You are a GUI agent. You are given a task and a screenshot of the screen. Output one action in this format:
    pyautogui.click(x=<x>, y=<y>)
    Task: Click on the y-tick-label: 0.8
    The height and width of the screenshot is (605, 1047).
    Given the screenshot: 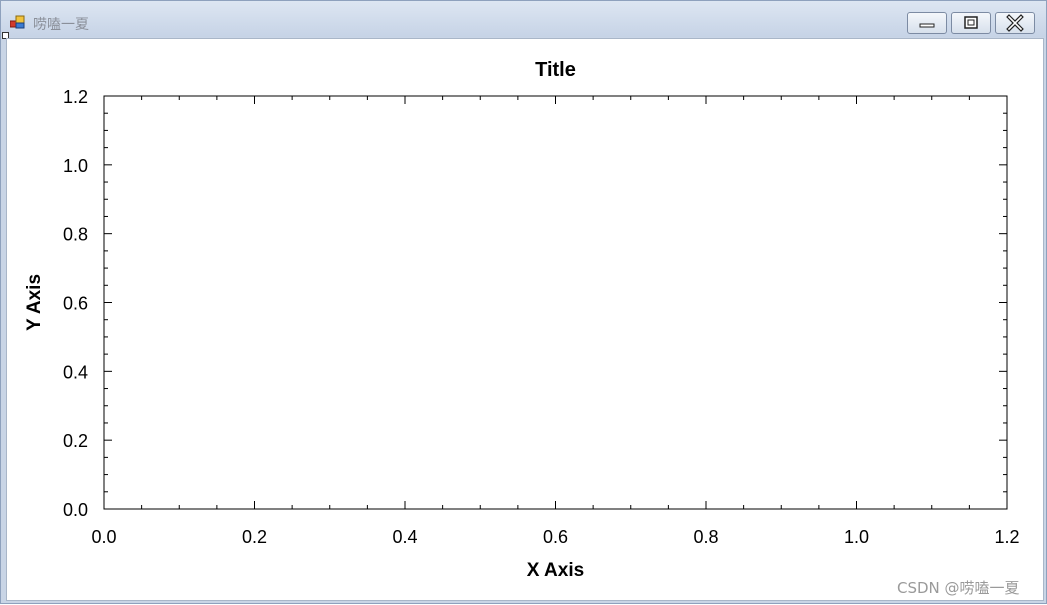 What is the action you would take?
    pyautogui.click(x=75, y=235)
    